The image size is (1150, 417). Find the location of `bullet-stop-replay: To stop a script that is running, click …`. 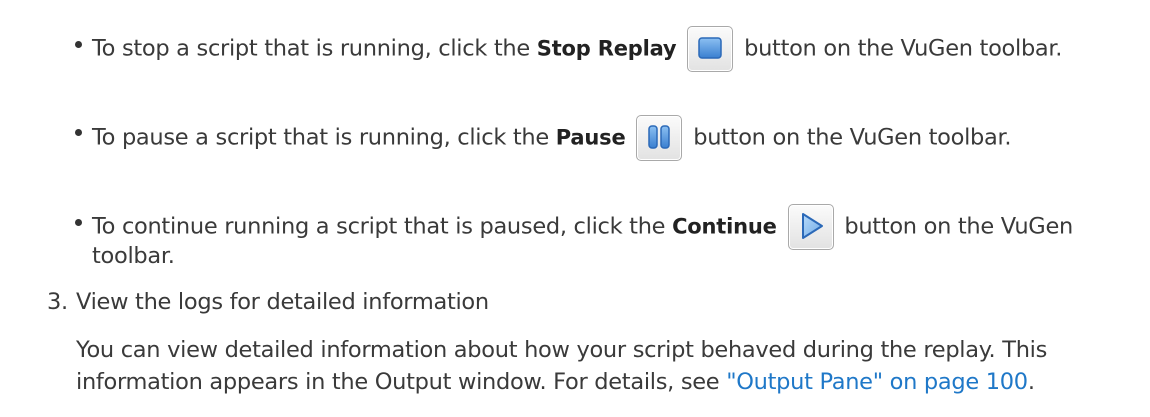

bullet-stop-replay: To stop a script that is running, click … is located at coordinates (577, 49).